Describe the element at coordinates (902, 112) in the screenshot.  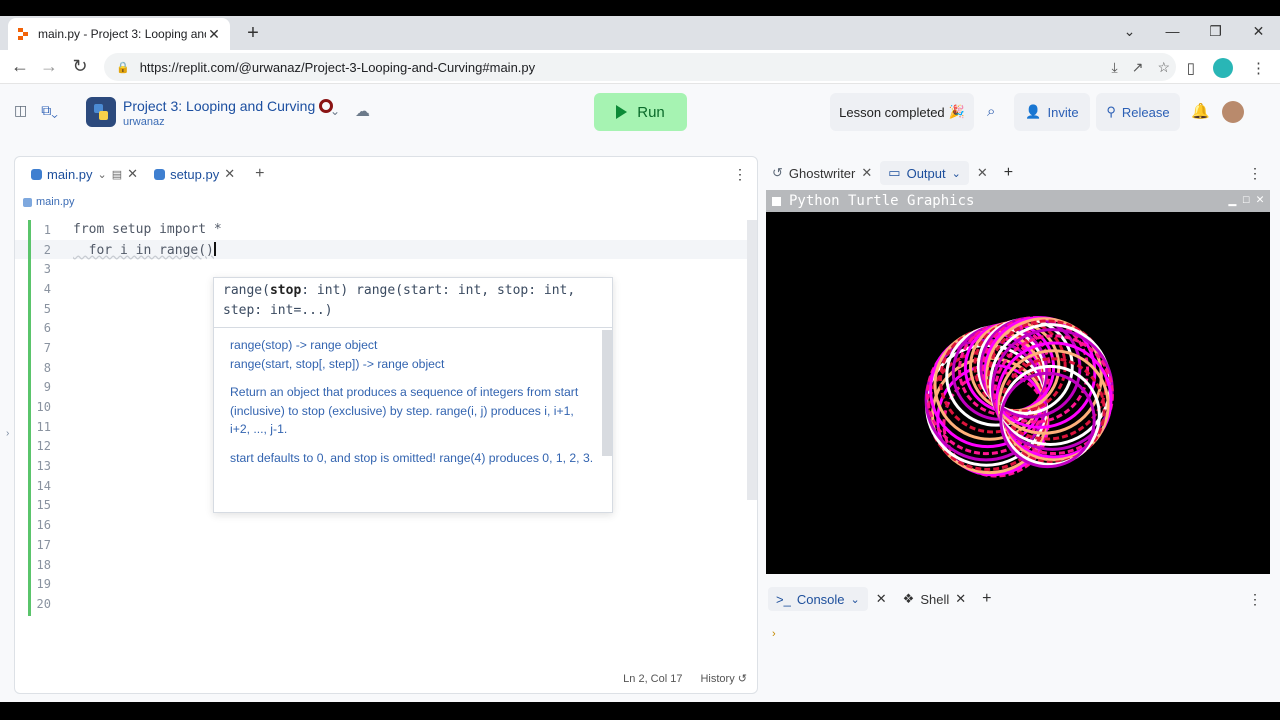
I see `lesson-completed-button: Lesson completed 🎉` at that location.